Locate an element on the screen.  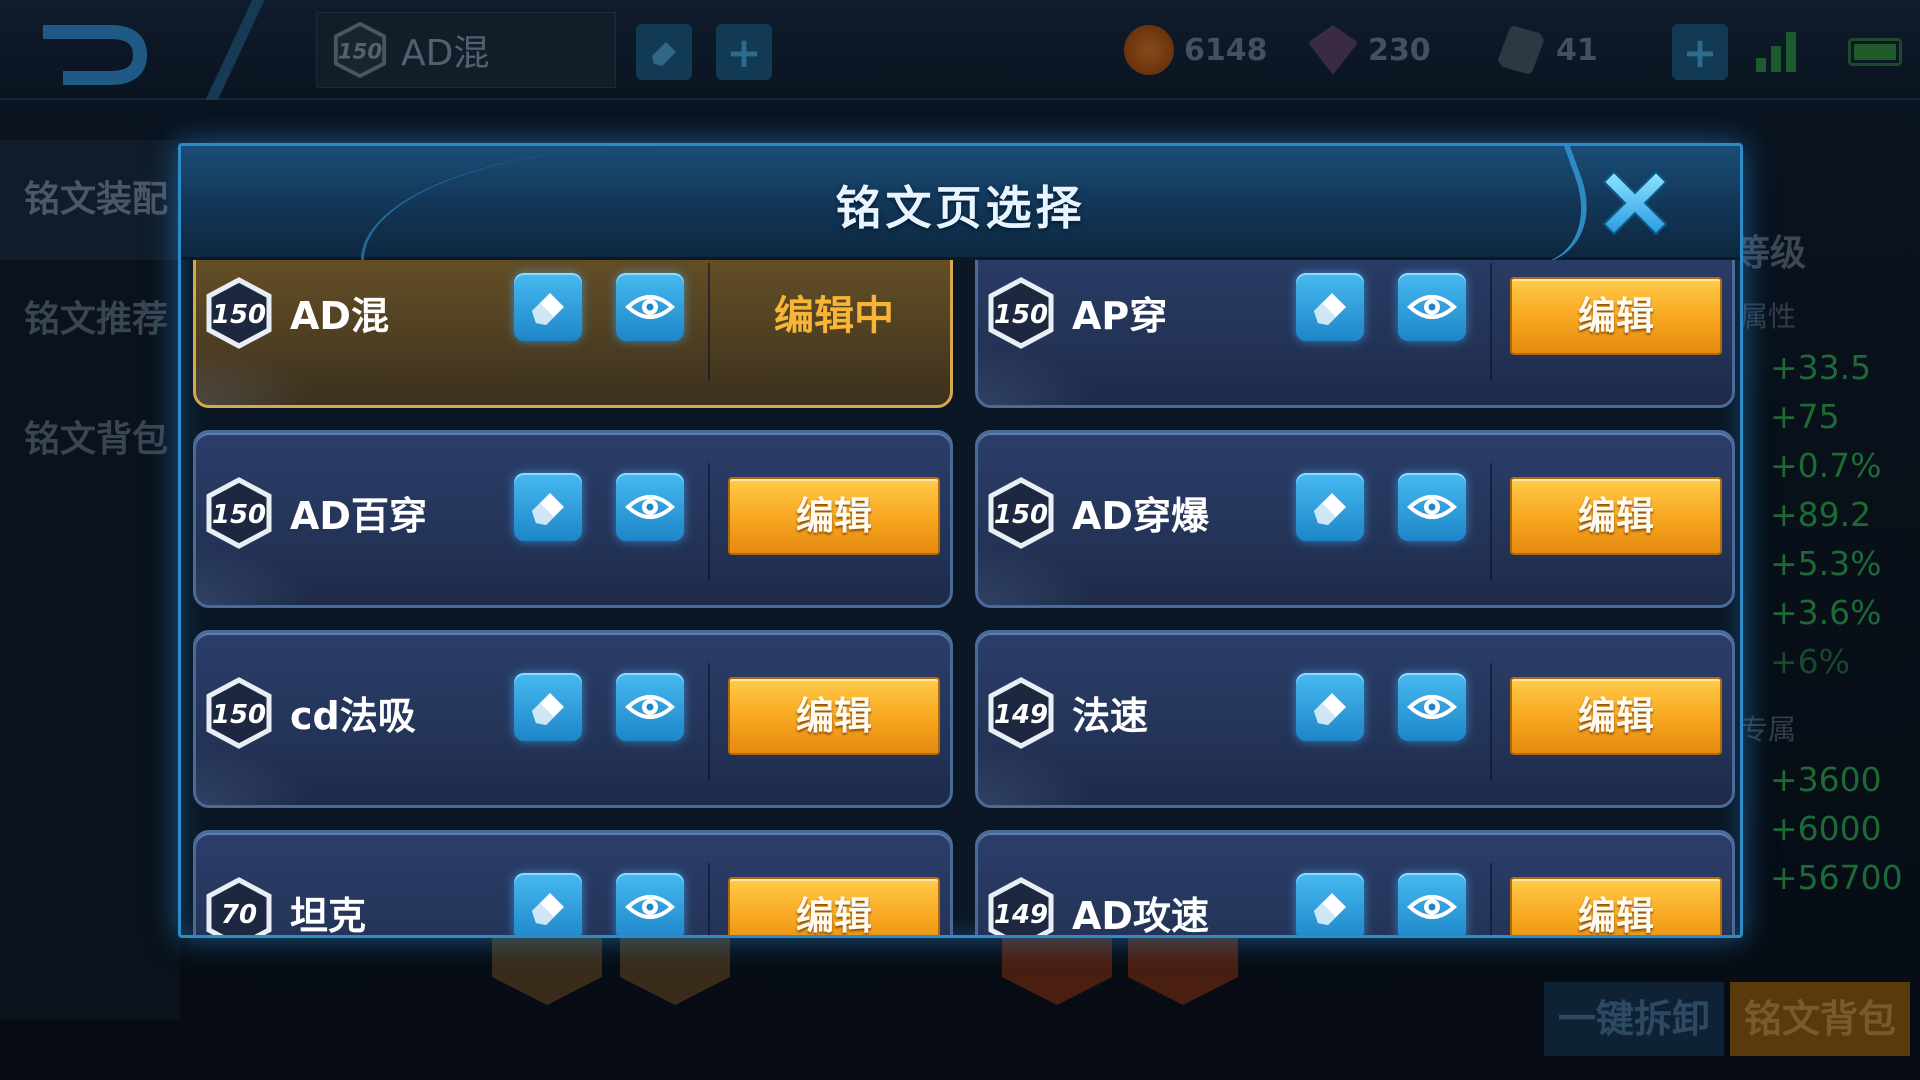
sidebar-item-rune-bag: 铭文背包 is located at coordinates (90, 440).